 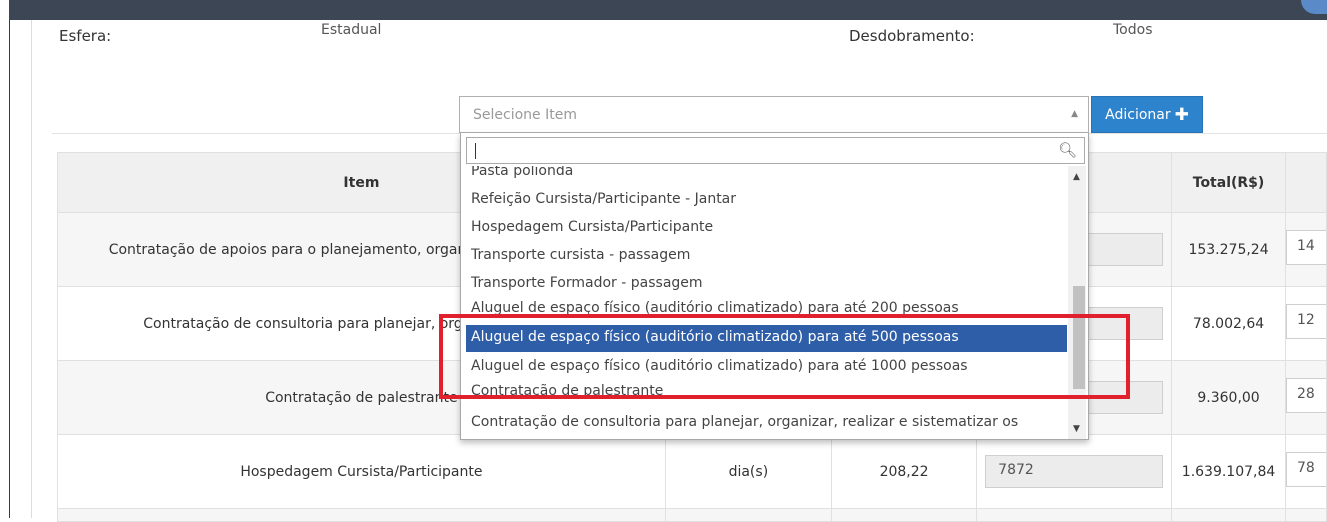 What do you see at coordinates (1067, 150) in the screenshot?
I see `search-icon: 🔍︎` at bounding box center [1067, 150].